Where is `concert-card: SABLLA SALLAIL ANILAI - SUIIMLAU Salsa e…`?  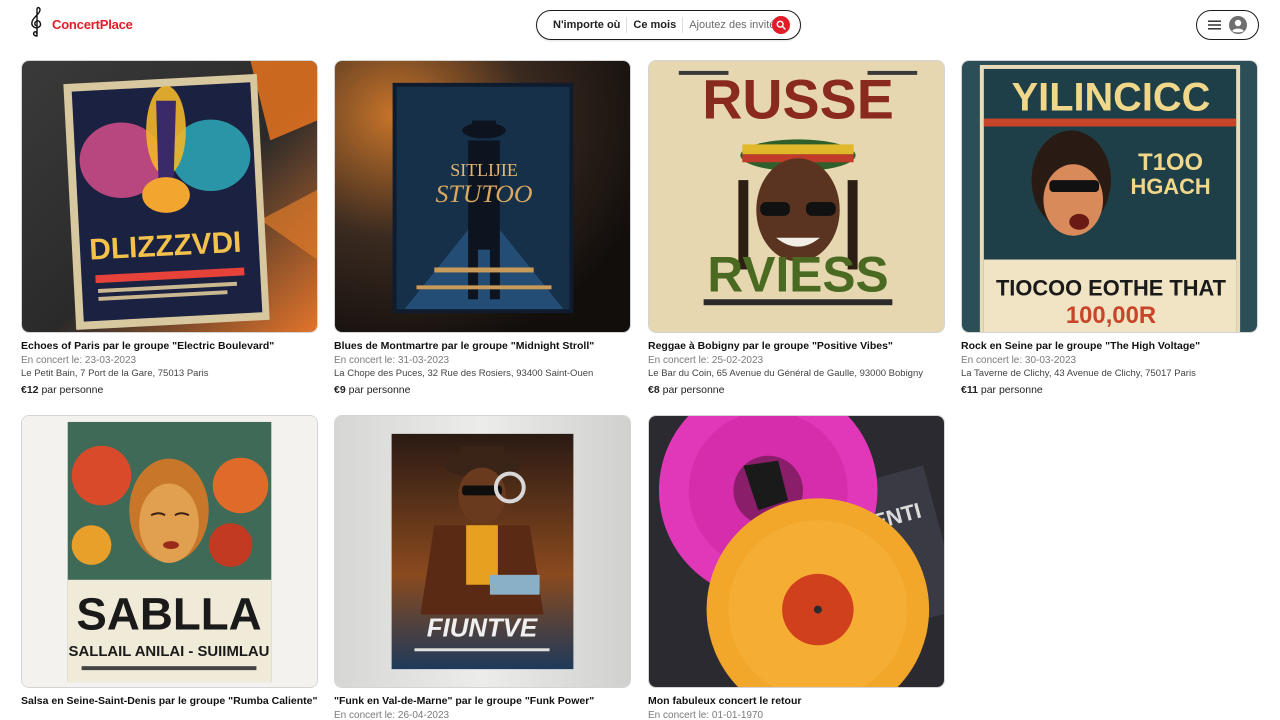
concert-card: SABLLA SALLAIL ANILAI - SUIIMLAU Salsa e… is located at coordinates (169, 561).